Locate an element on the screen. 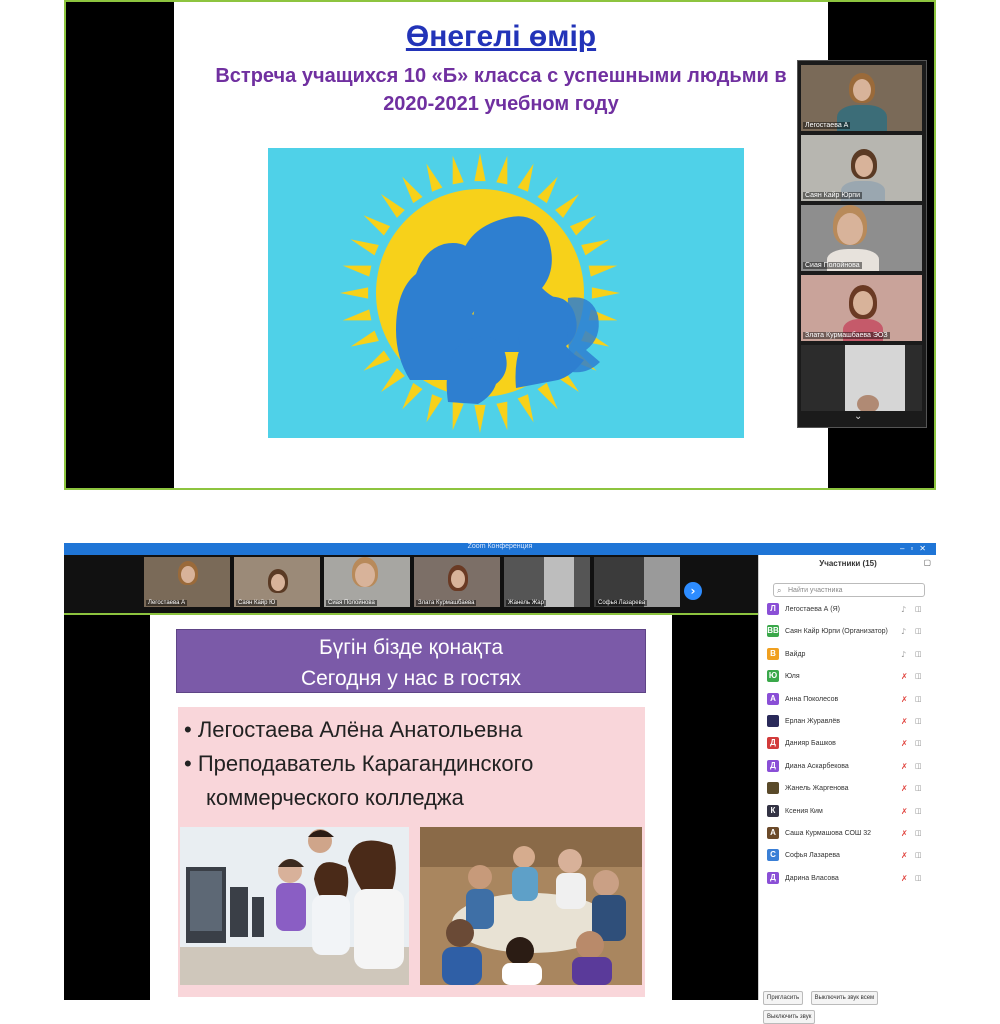  video-thumbnail: Жанель Жар is located at coordinates (547, 582).